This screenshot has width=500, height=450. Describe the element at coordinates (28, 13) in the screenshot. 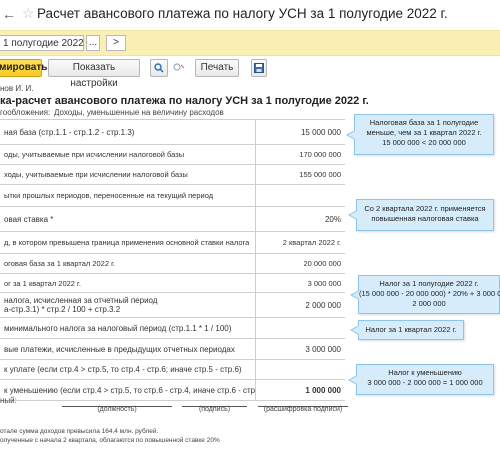

I see `star-icon: ☆` at that location.